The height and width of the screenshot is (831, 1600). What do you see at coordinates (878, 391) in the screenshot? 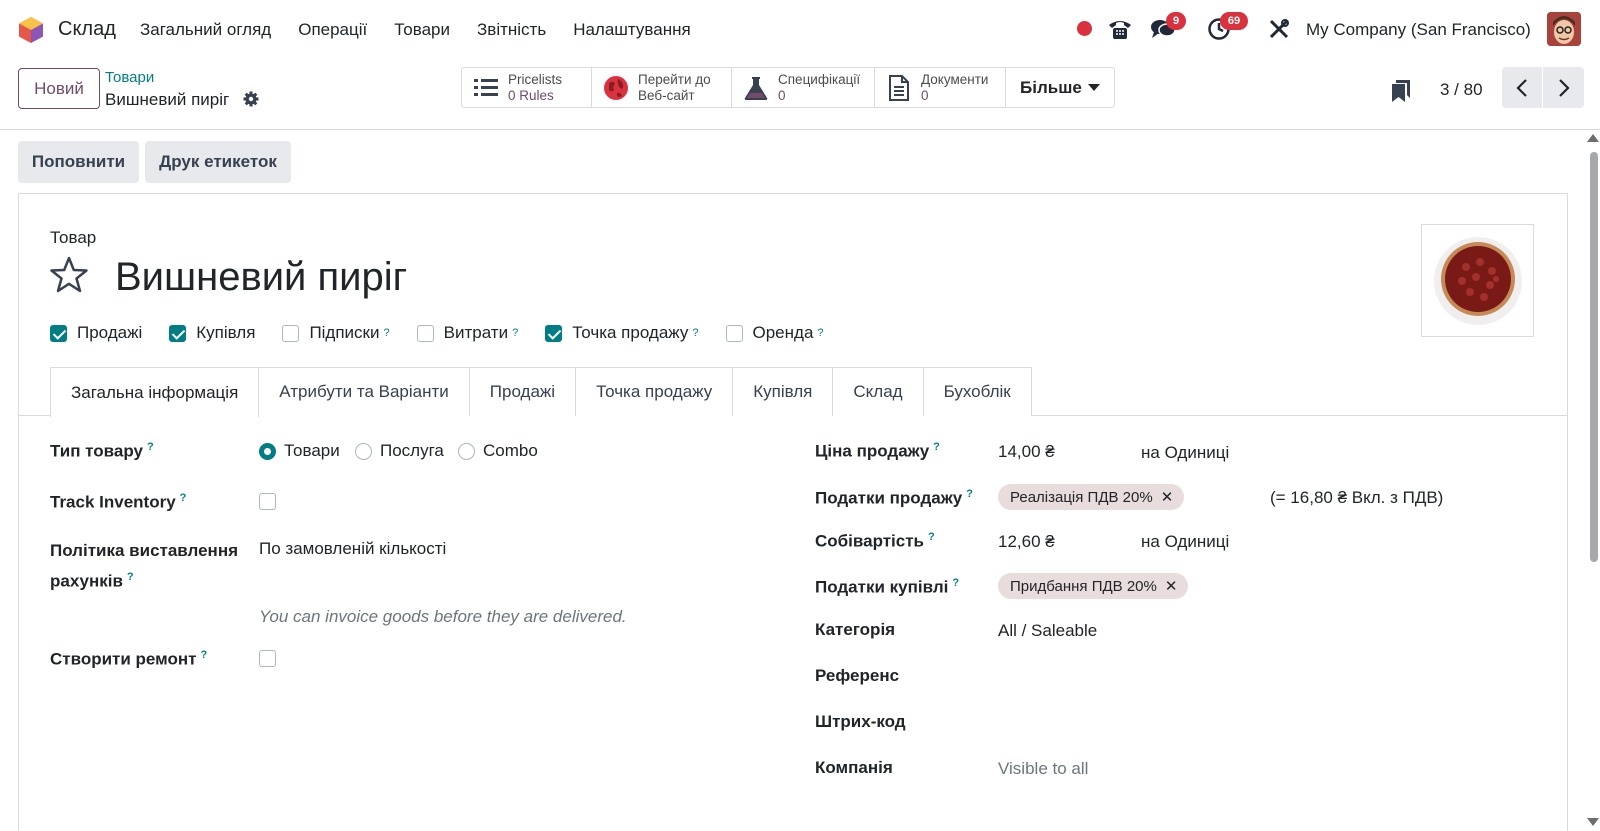
I see `tab-inventory: Склад` at bounding box center [878, 391].